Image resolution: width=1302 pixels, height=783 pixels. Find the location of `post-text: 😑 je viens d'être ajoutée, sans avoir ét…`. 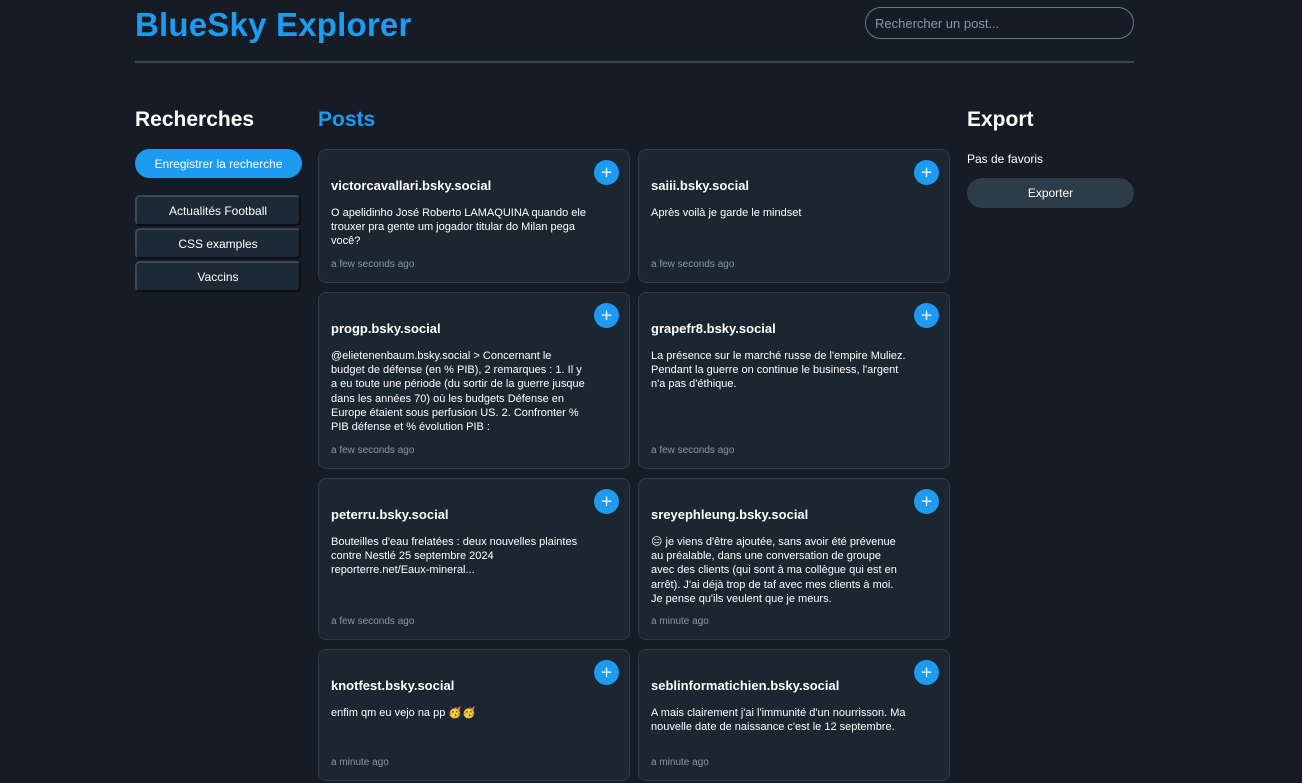

post-text: 😑 je viens d'être ajoutée, sans avoir ét… is located at coordinates (774, 570).